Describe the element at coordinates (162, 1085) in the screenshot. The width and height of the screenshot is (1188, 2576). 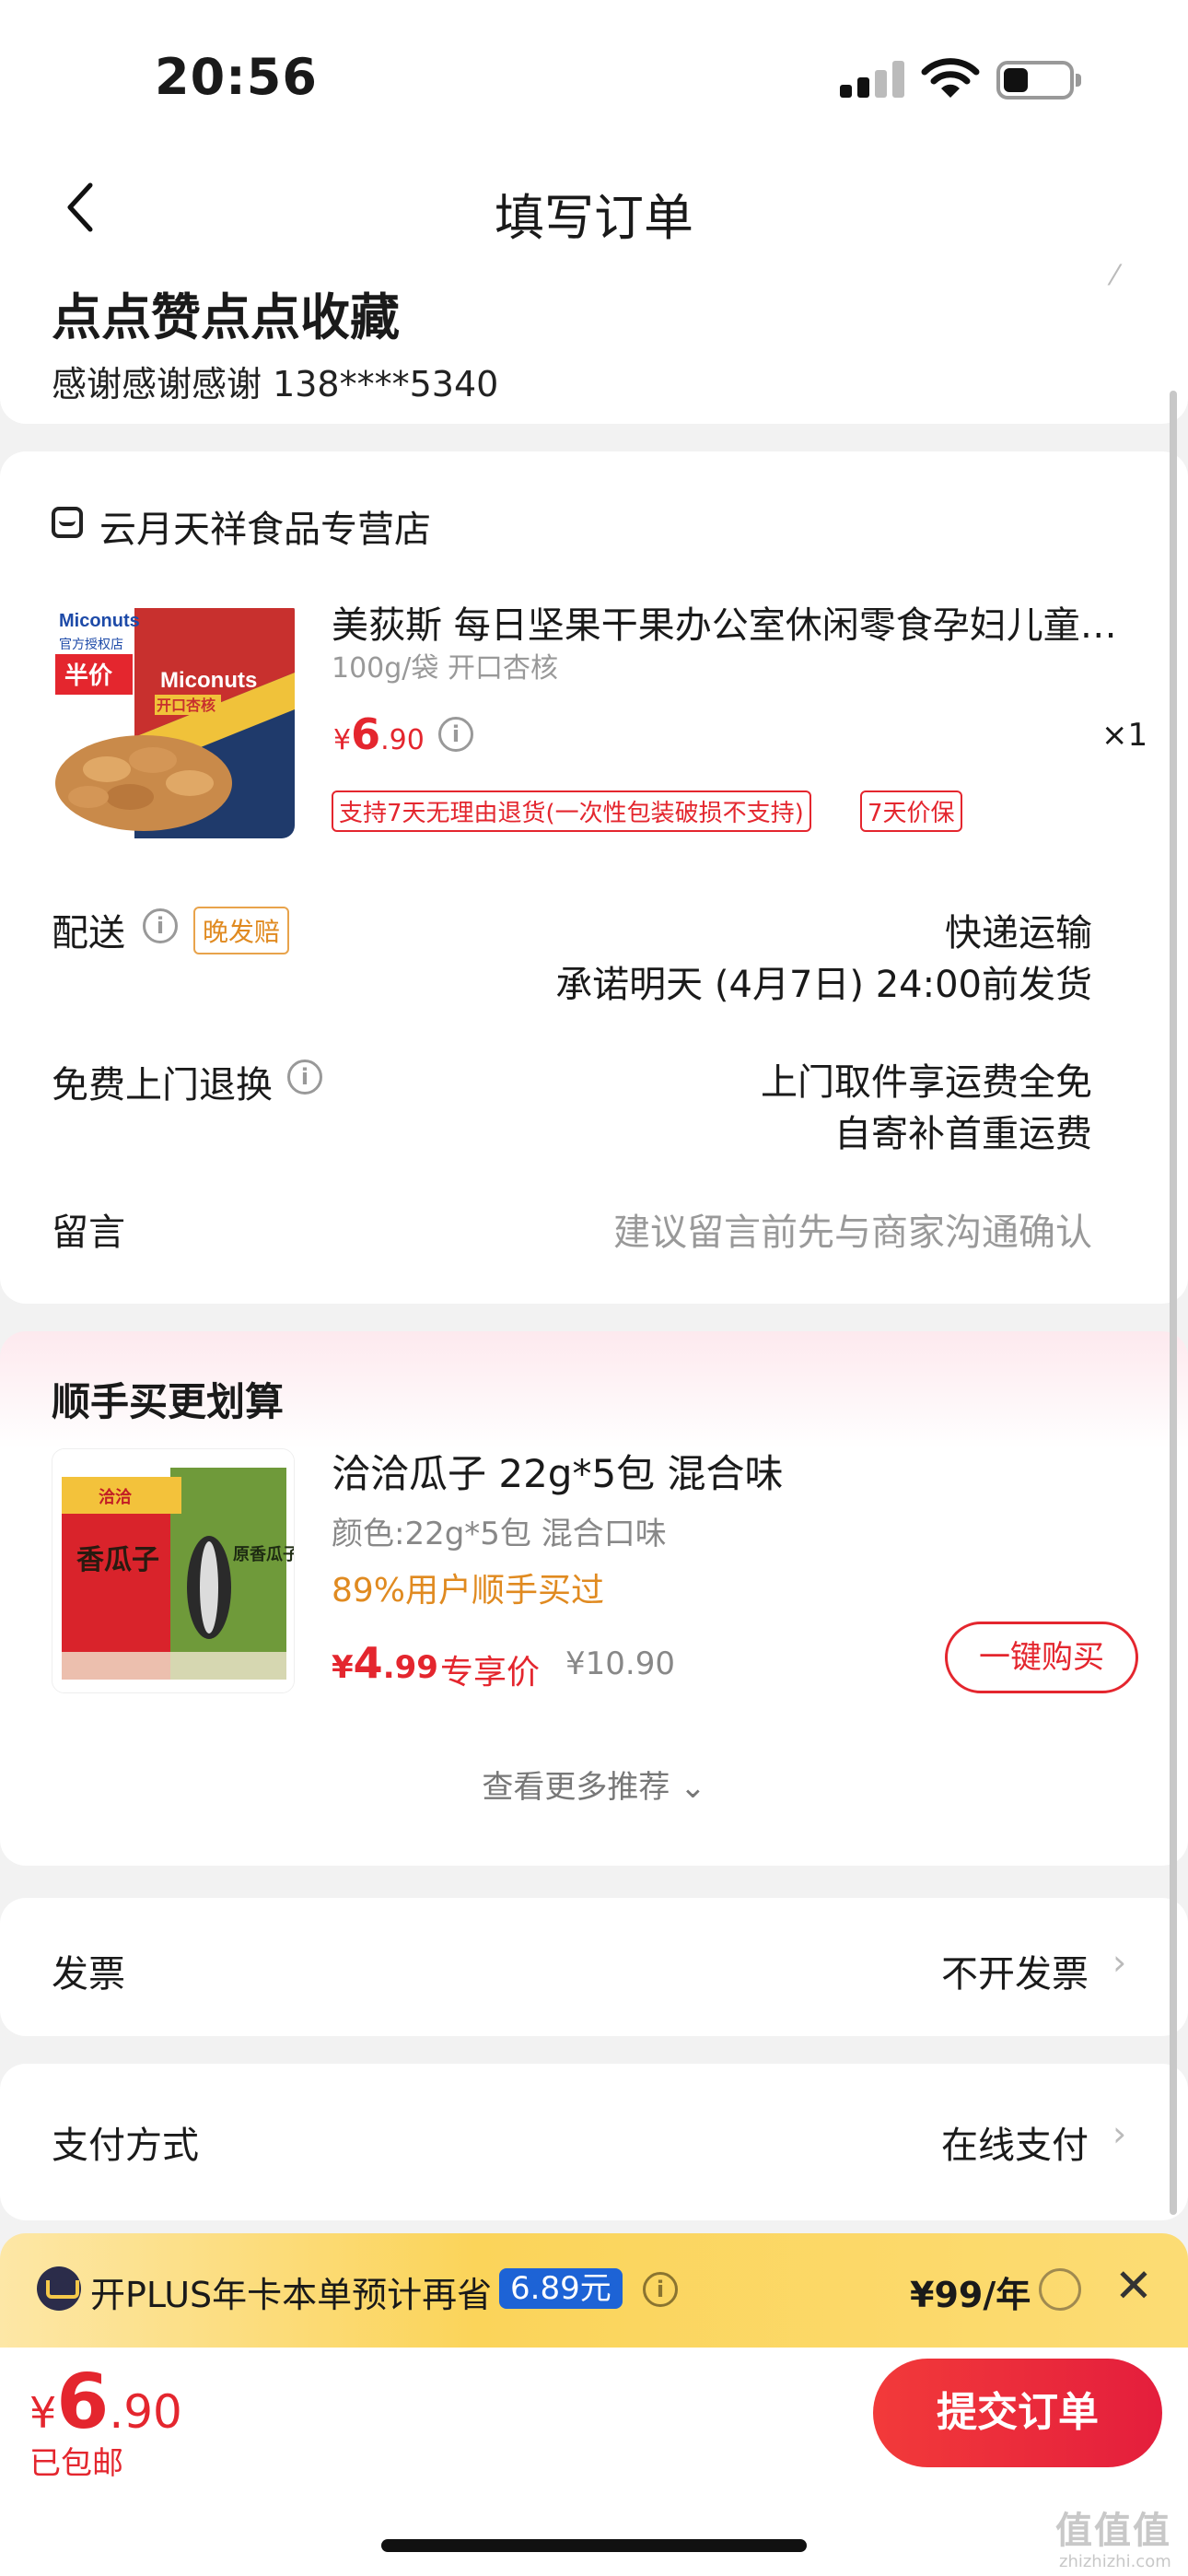
I see `return-service-label: 免费上门退换` at that location.